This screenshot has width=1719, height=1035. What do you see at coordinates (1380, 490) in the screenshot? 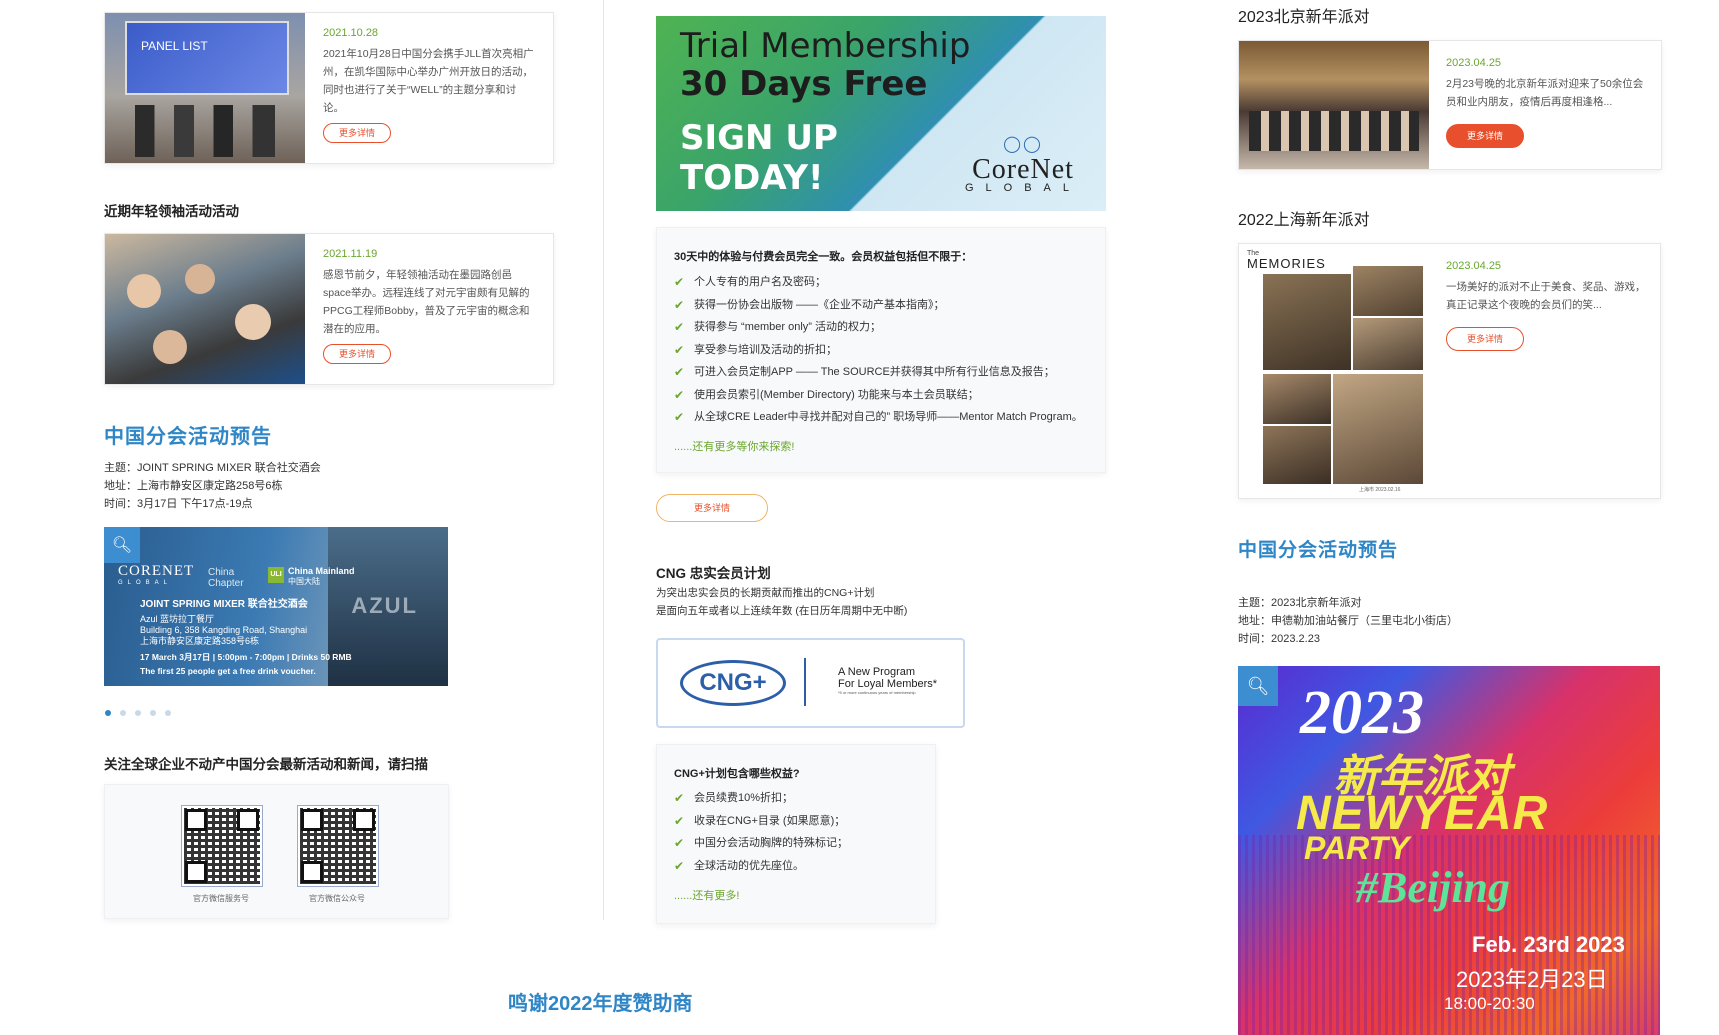
I see `collage-caption: 上海市 2023.02.16` at bounding box center [1380, 490].